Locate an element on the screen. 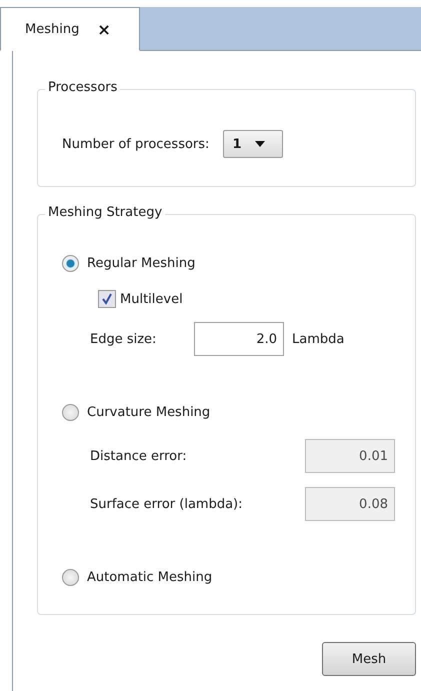 The height and width of the screenshot is (691, 421). checkbox-label: Multilevel is located at coordinates (151, 299).